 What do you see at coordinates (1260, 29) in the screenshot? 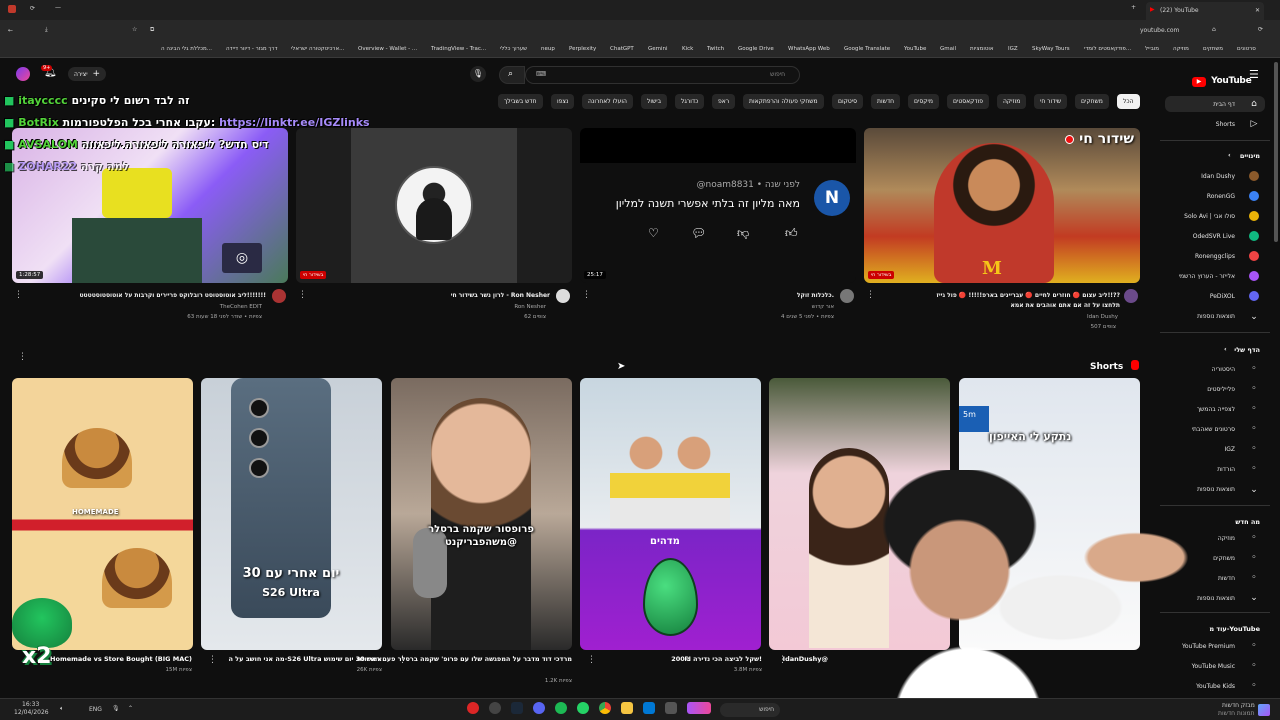
I see `reload-icon: ⟳` at bounding box center [1260, 29].